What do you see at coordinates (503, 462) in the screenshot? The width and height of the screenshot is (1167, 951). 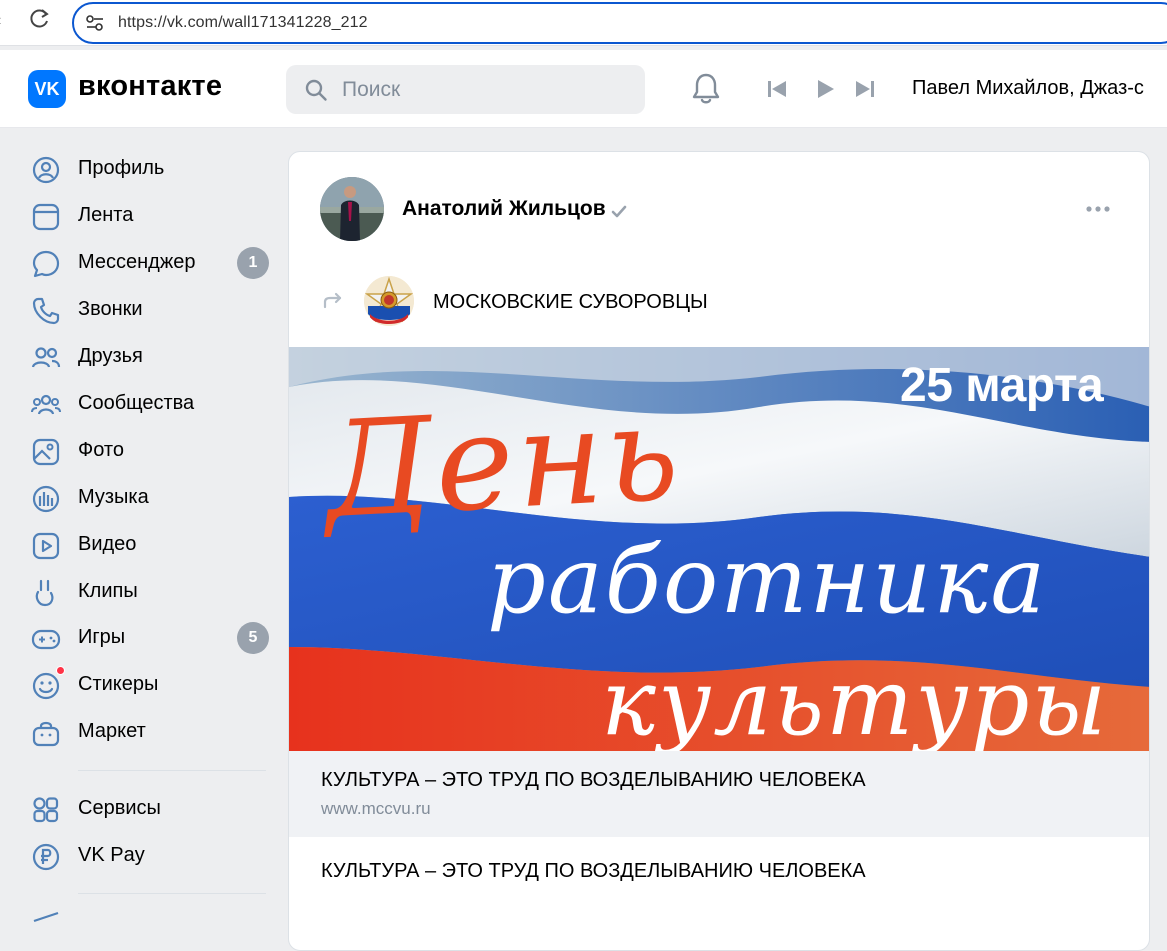 I see `poster-title-line-1: День` at bounding box center [503, 462].